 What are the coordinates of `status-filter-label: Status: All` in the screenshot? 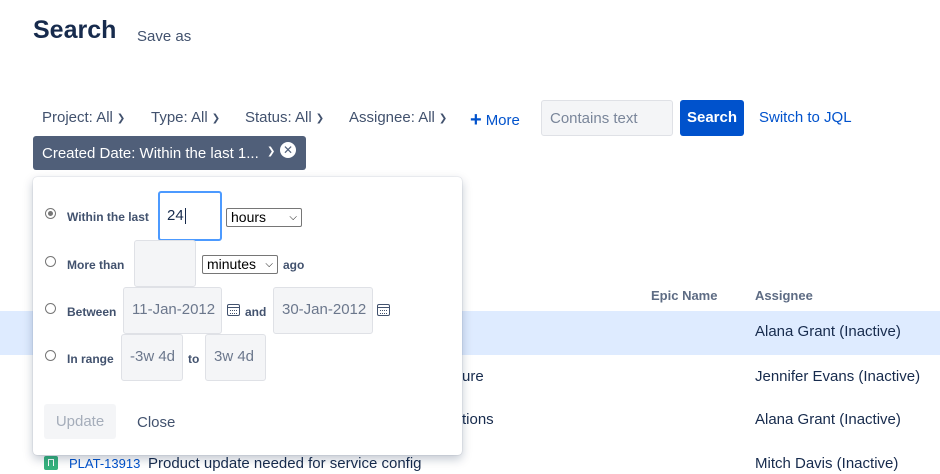 It's located at (278, 117).